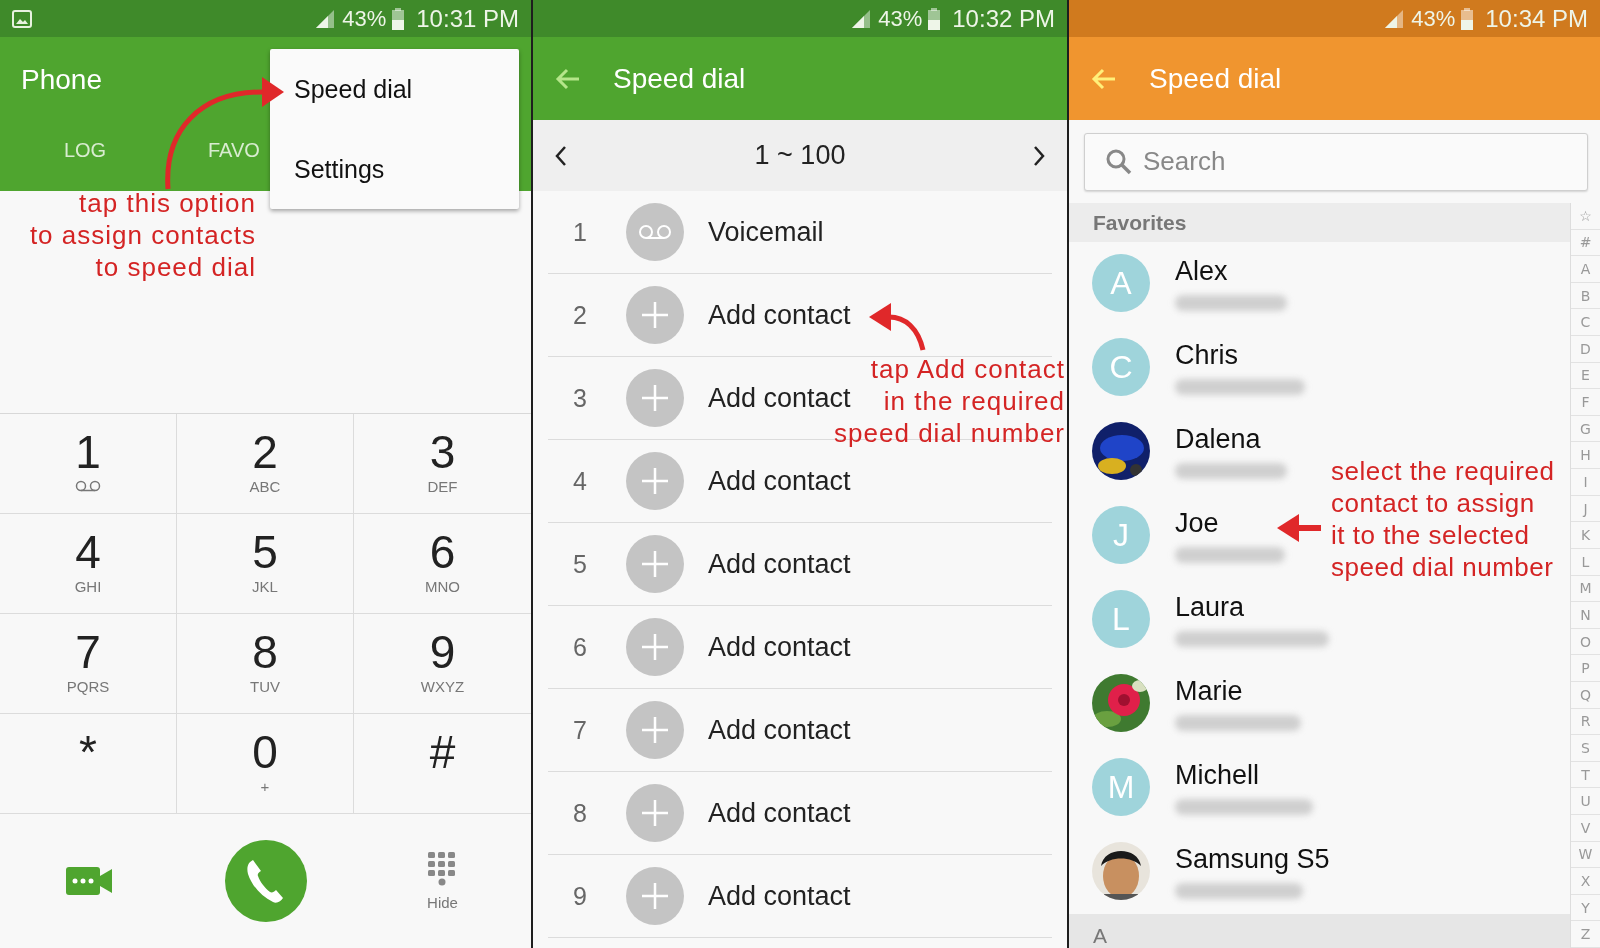 The height and width of the screenshot is (948, 1600). What do you see at coordinates (22, 18) in the screenshot?
I see `gallery-icon` at bounding box center [22, 18].